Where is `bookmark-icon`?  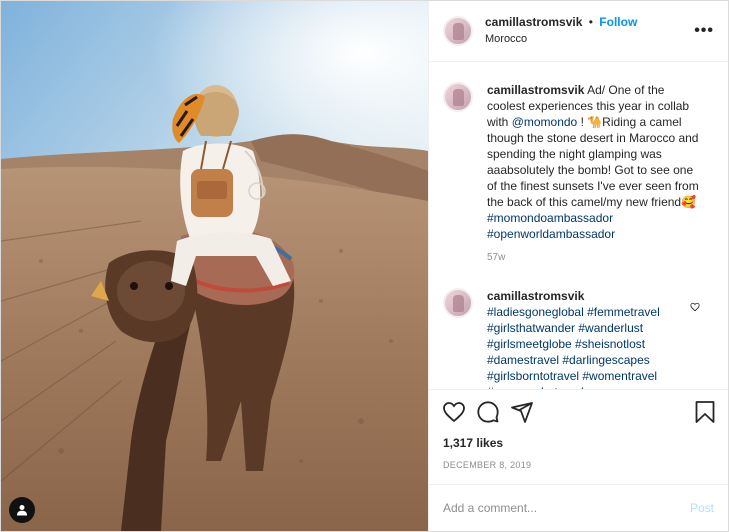
bookmark-icon is located at coordinates (705, 412).